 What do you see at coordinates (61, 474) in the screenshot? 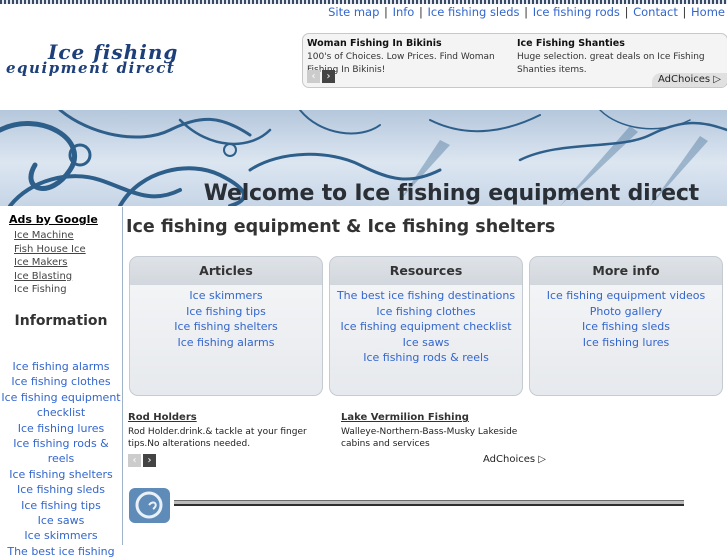
I see `sidebar-item-shelters: Ice fishing shelters` at bounding box center [61, 474].